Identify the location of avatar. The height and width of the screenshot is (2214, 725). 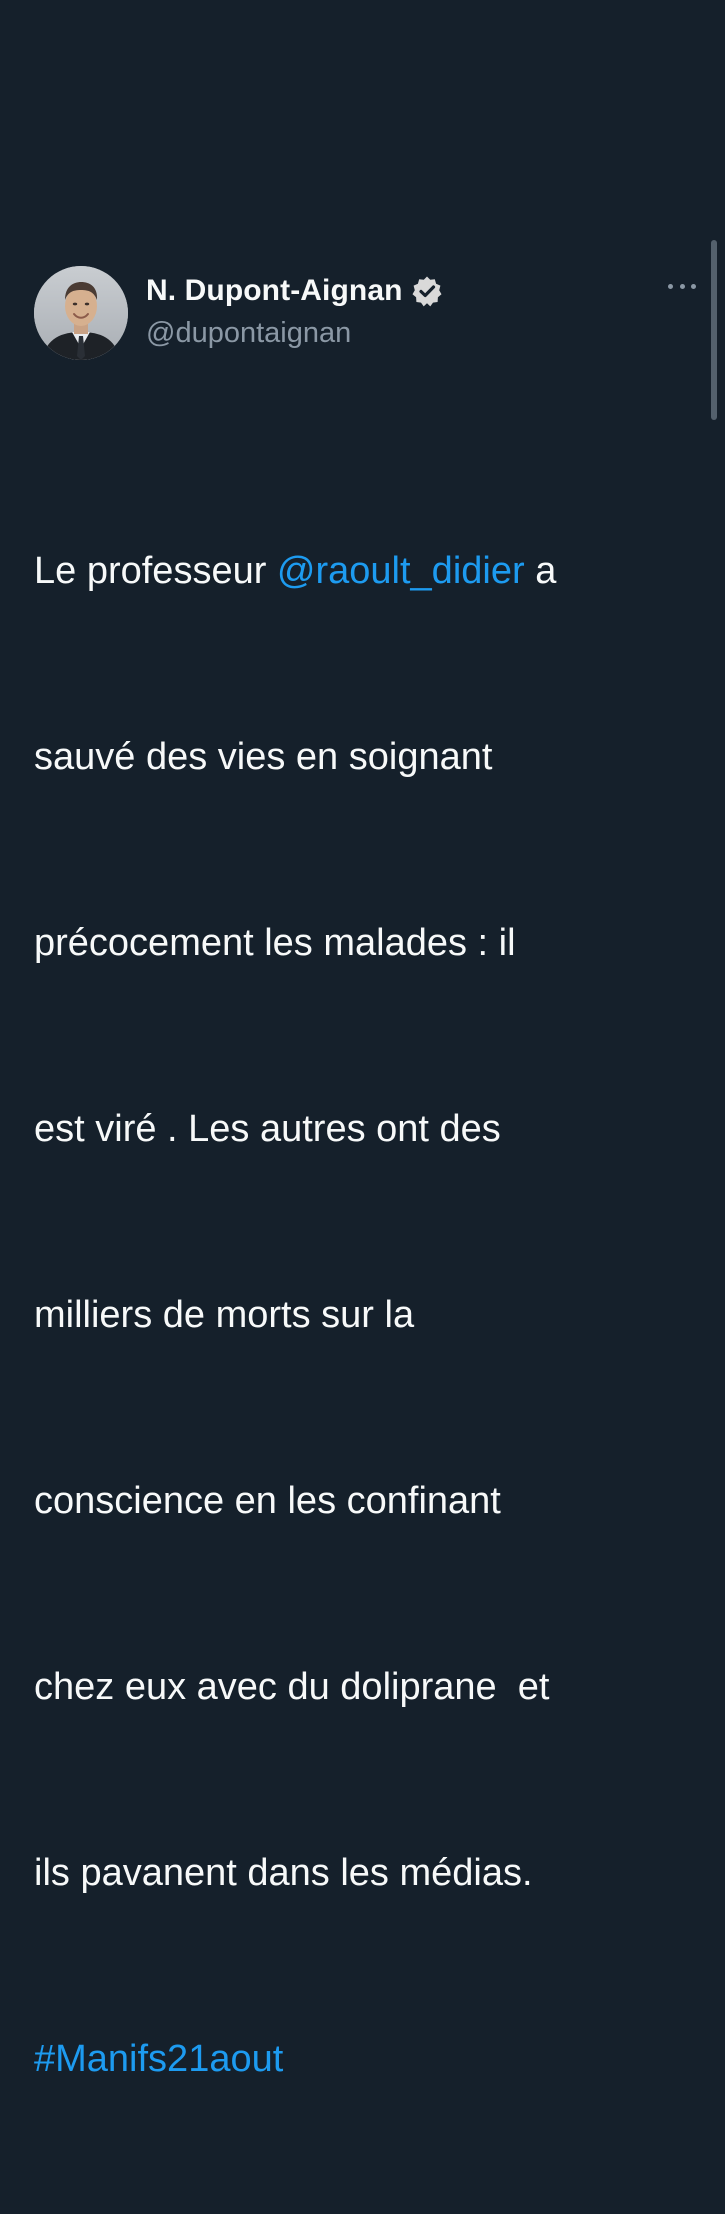
(81, 313).